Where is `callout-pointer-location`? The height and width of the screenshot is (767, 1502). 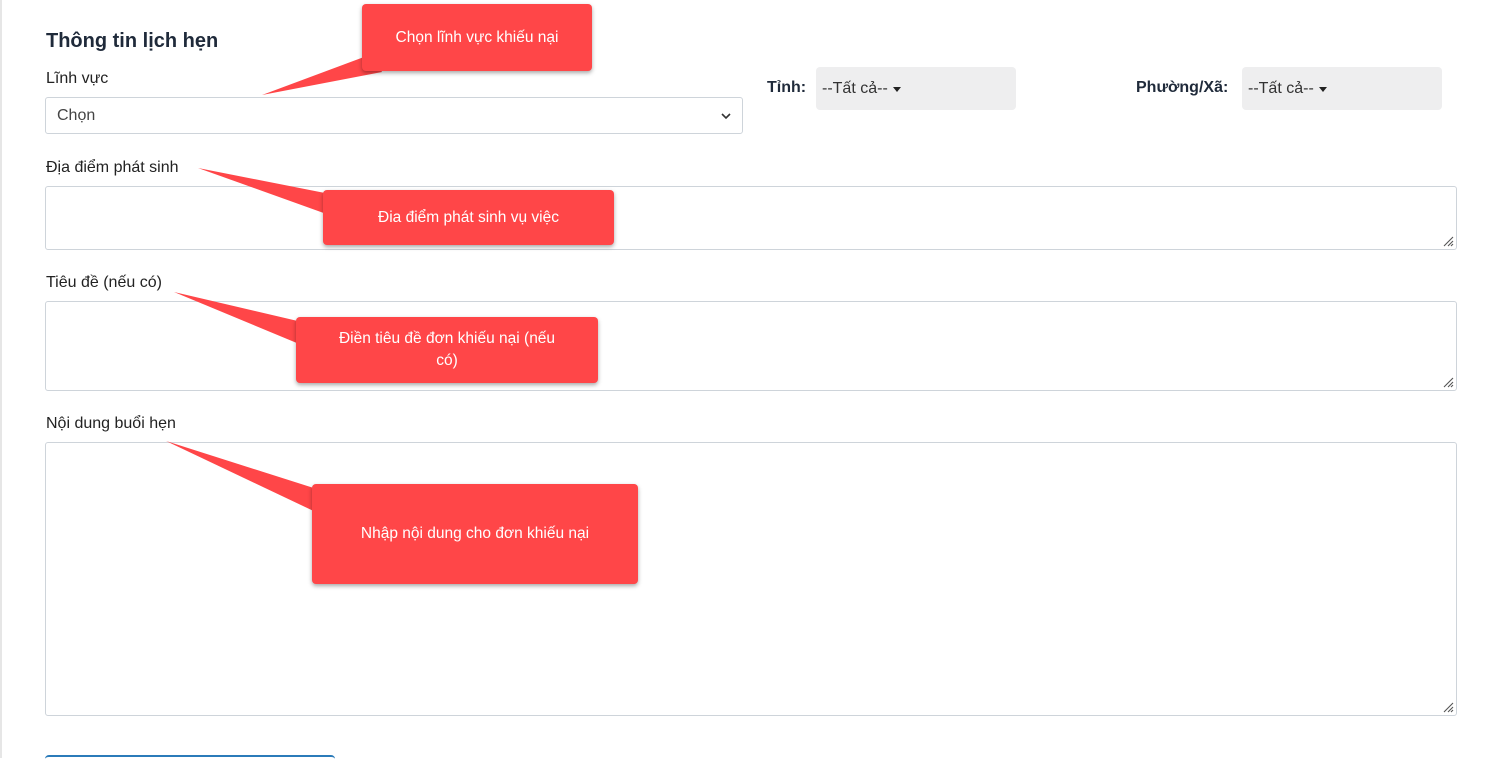 callout-pointer-location is located at coordinates (265, 192).